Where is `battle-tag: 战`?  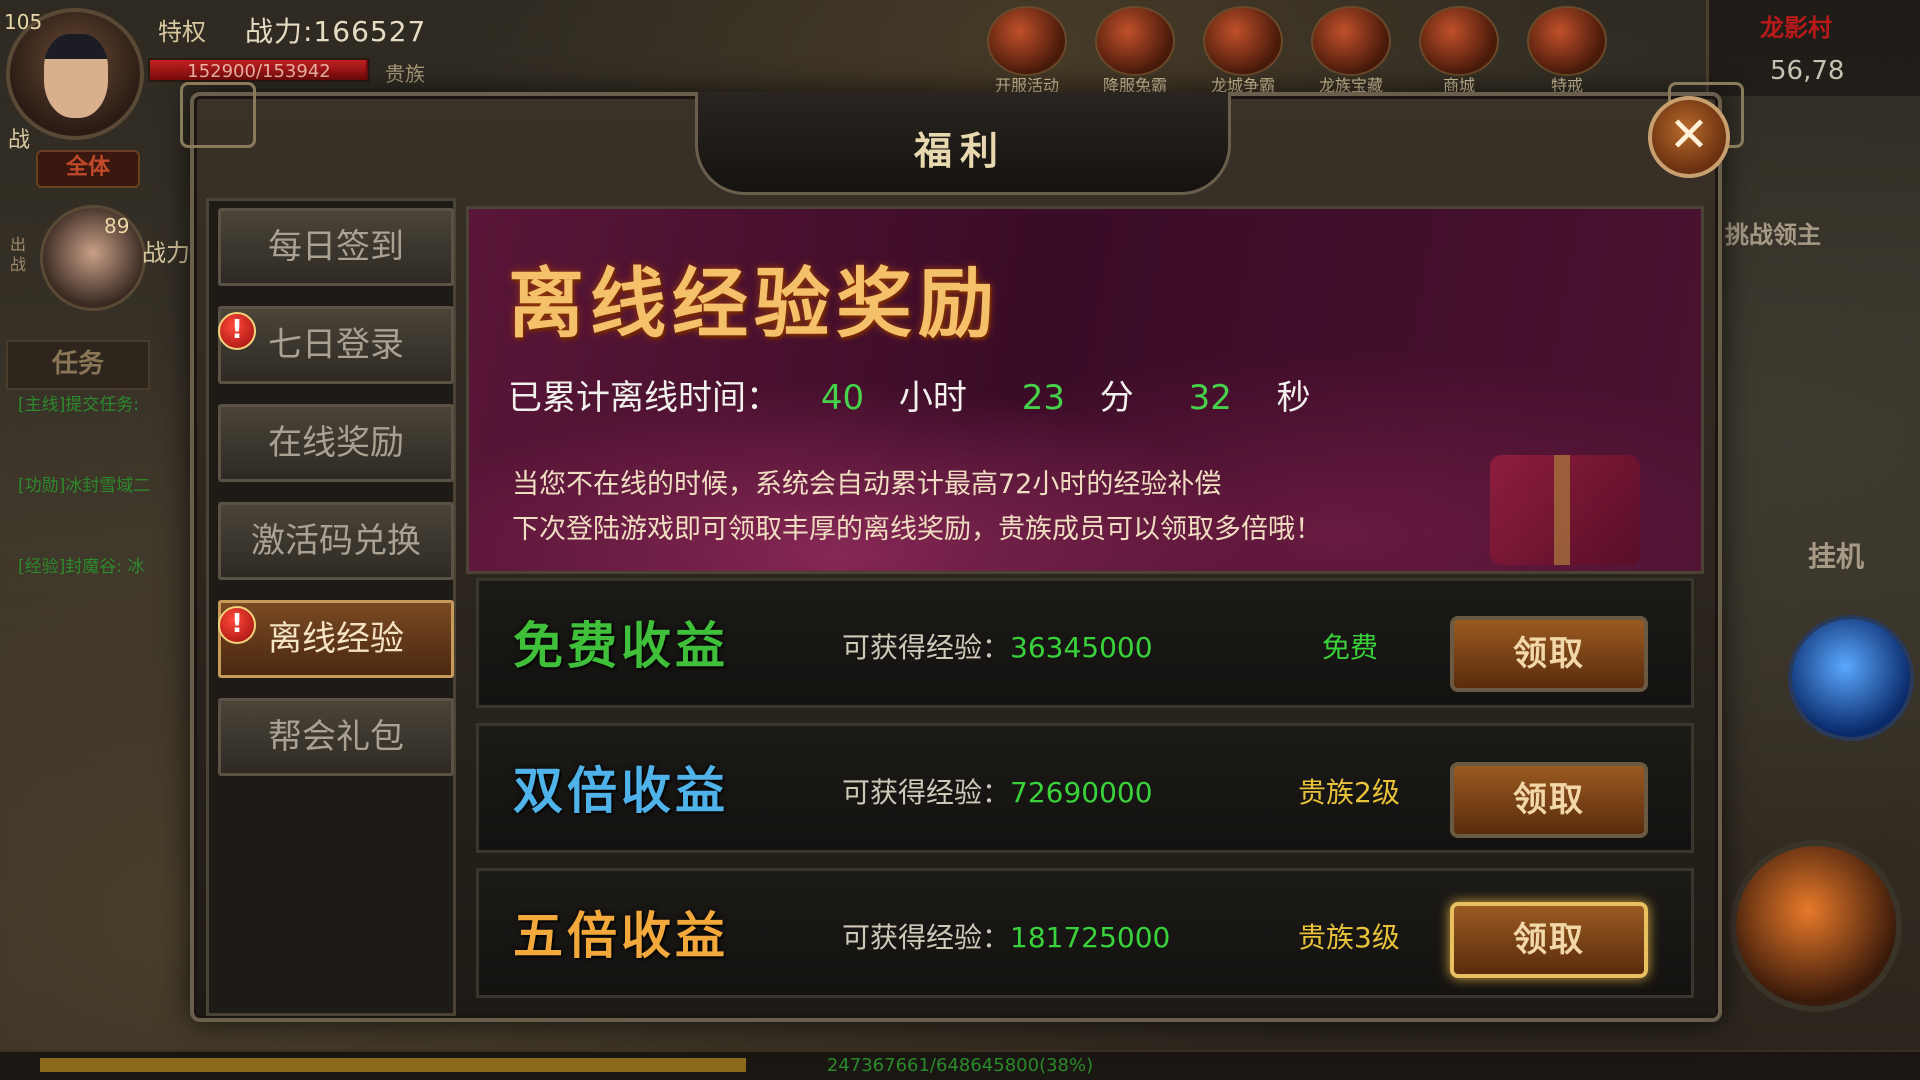
battle-tag: 战 is located at coordinates (19, 140).